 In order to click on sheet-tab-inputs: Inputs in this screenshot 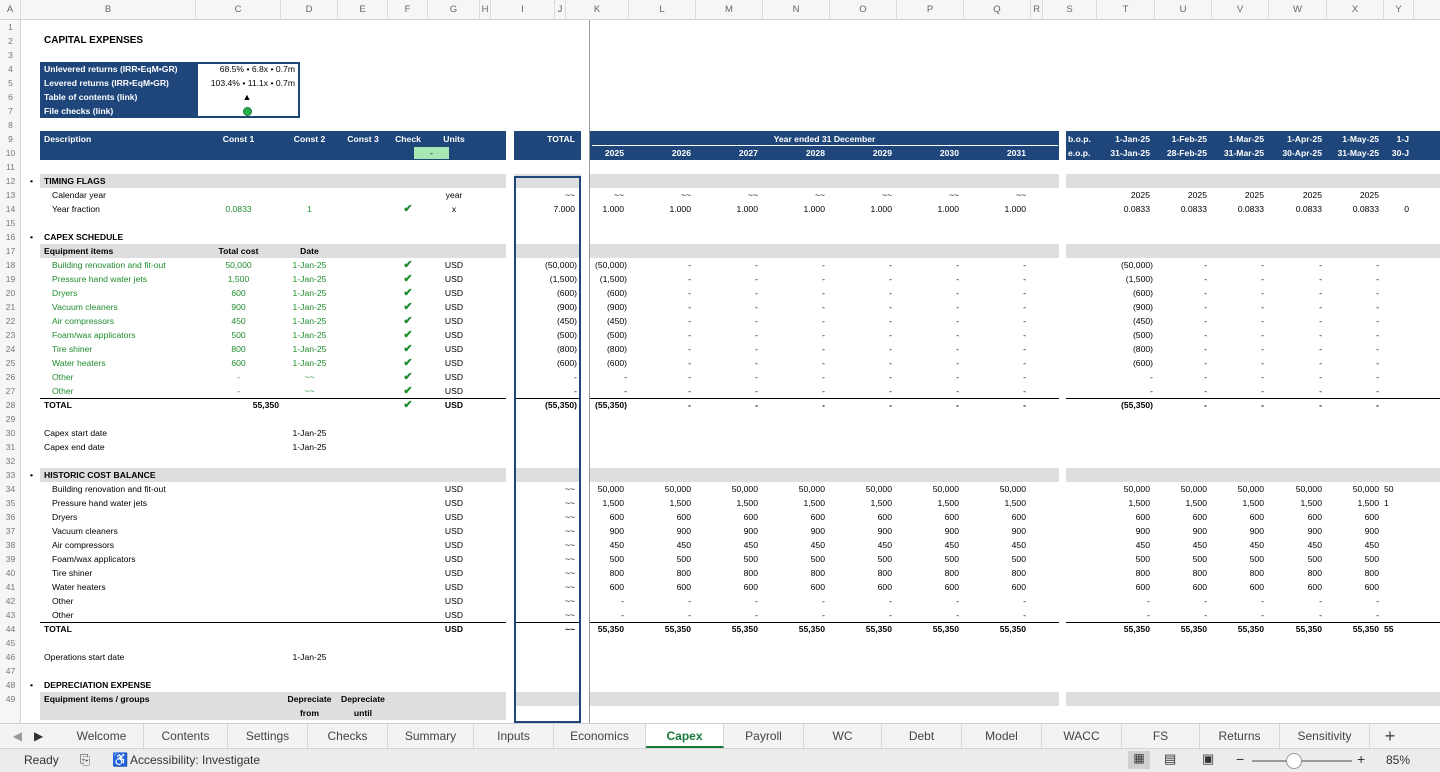, I will do `click(514, 736)`.